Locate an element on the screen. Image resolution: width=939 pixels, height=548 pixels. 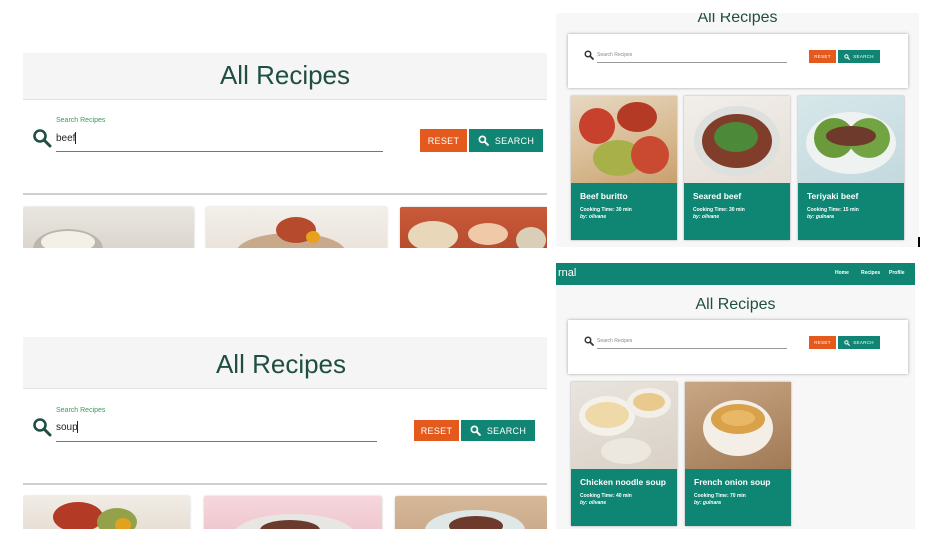
recipe-title: French onion soup is located at coordinates (732, 482).